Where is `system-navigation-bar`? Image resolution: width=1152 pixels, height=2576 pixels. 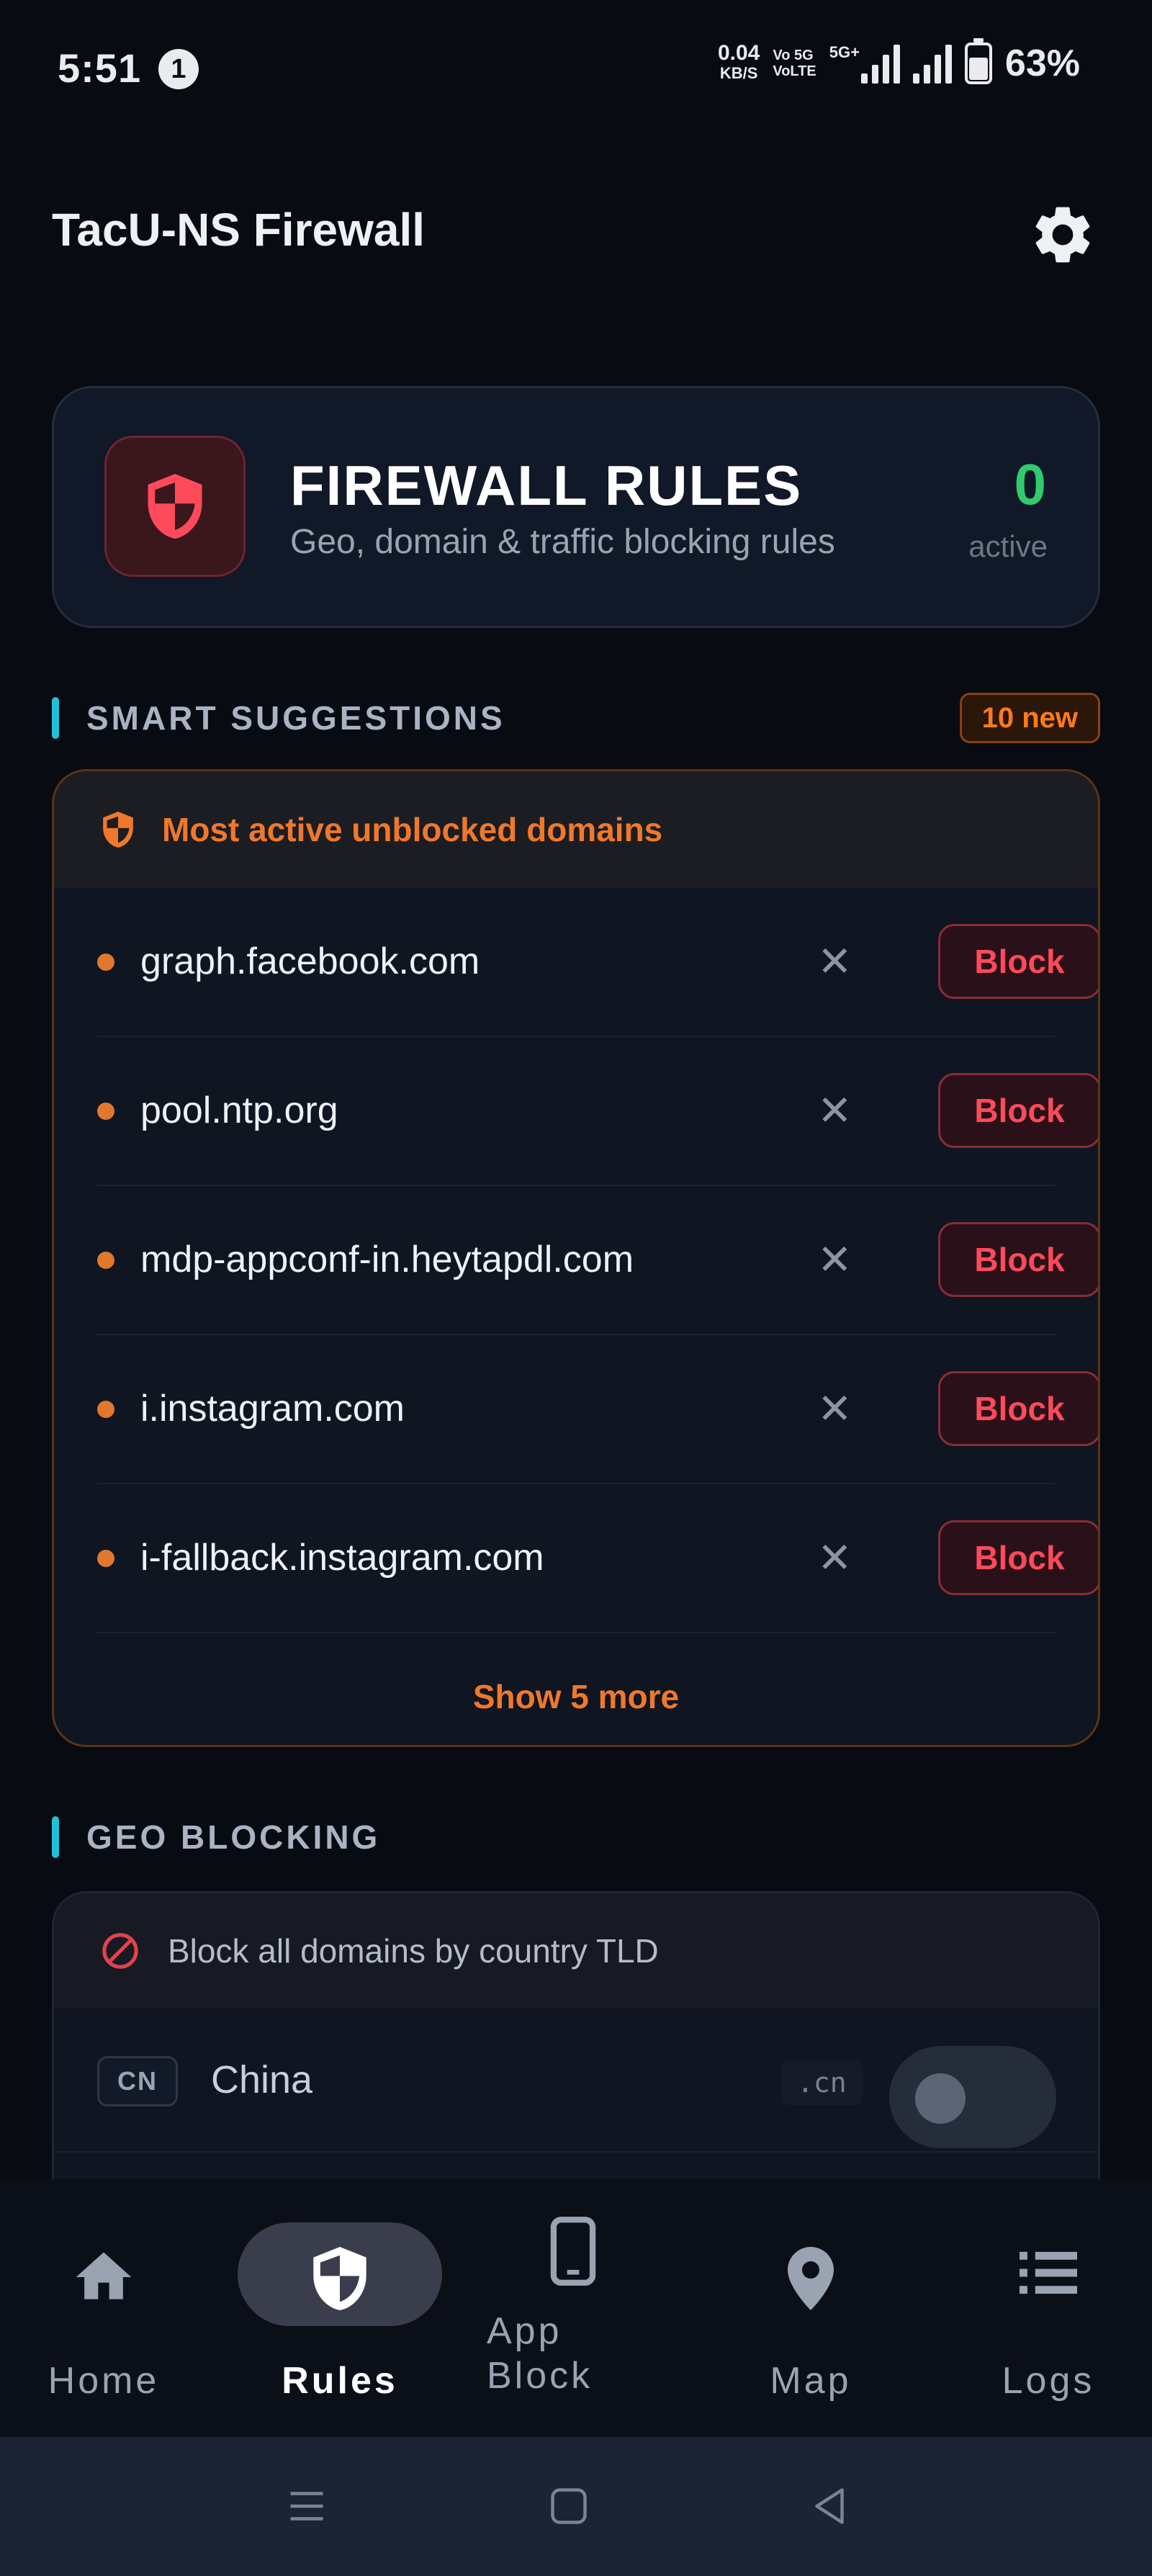 system-navigation-bar is located at coordinates (576, 2506).